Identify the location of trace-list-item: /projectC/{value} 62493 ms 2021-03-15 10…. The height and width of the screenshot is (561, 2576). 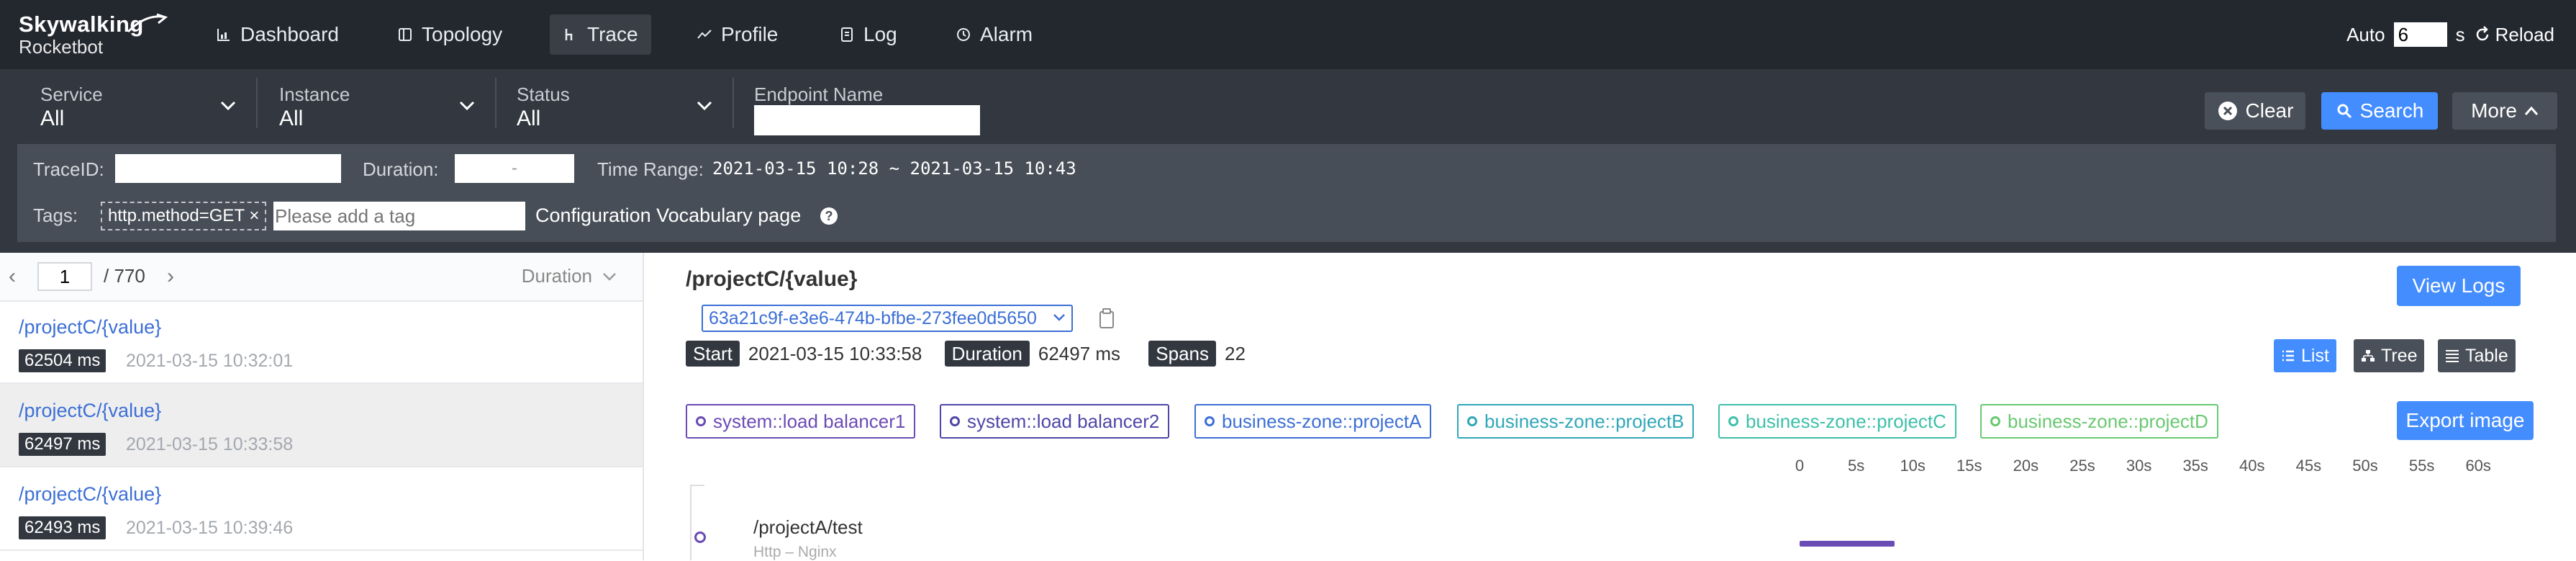
(321, 509).